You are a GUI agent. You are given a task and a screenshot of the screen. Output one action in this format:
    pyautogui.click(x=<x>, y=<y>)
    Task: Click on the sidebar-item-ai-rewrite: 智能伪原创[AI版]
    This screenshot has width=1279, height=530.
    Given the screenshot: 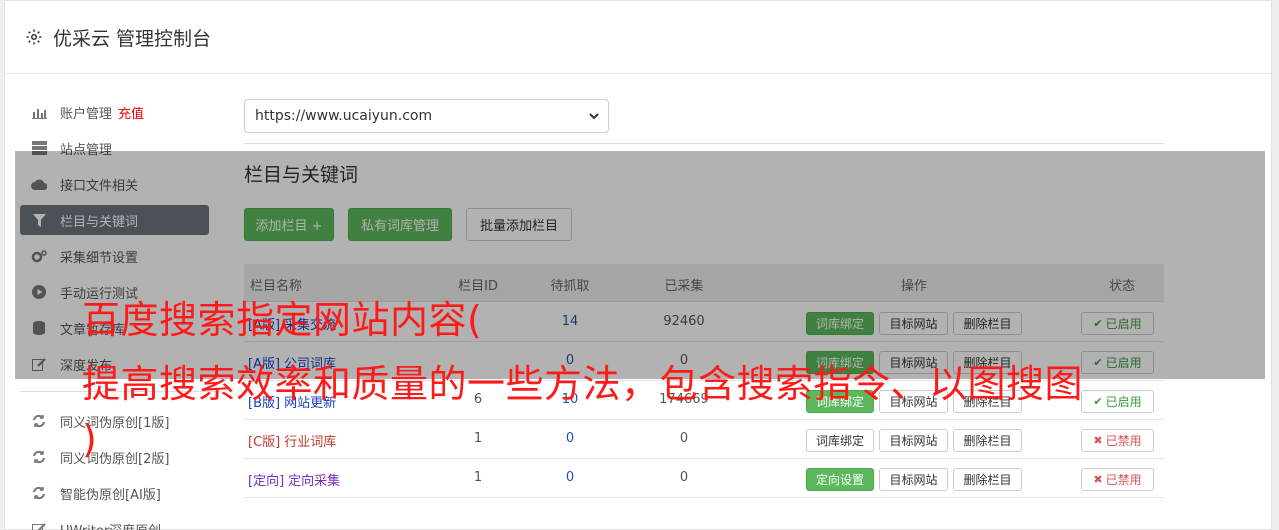 What is the action you would take?
    pyautogui.click(x=114, y=493)
    